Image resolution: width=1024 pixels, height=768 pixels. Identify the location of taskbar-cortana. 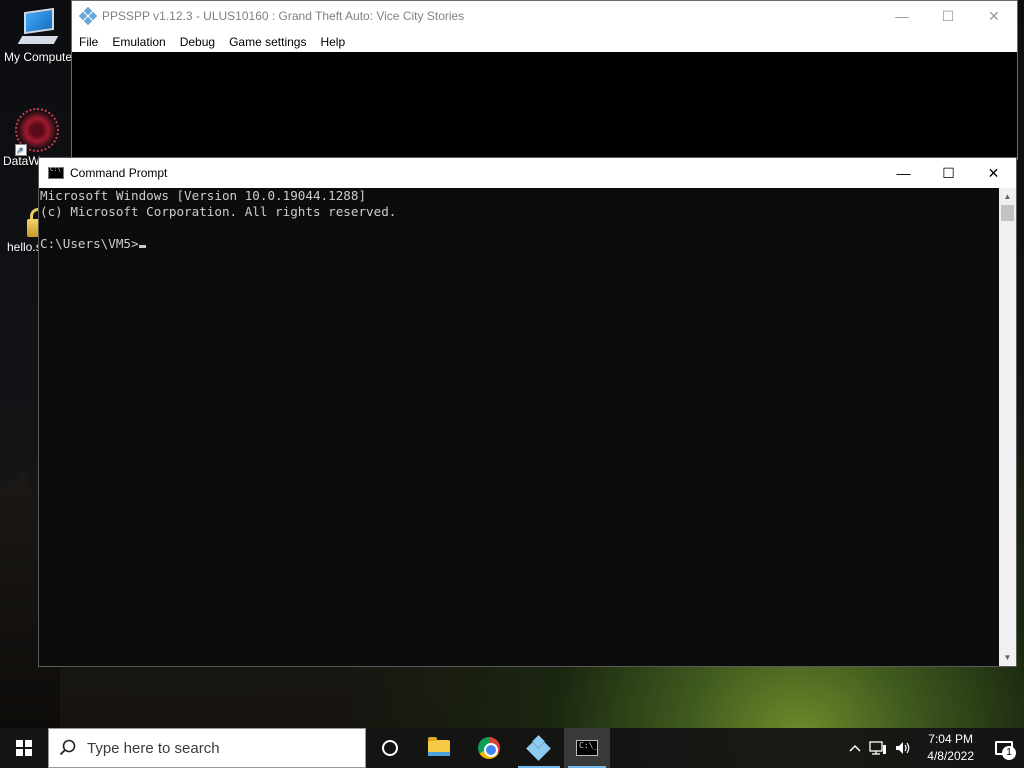
(390, 748).